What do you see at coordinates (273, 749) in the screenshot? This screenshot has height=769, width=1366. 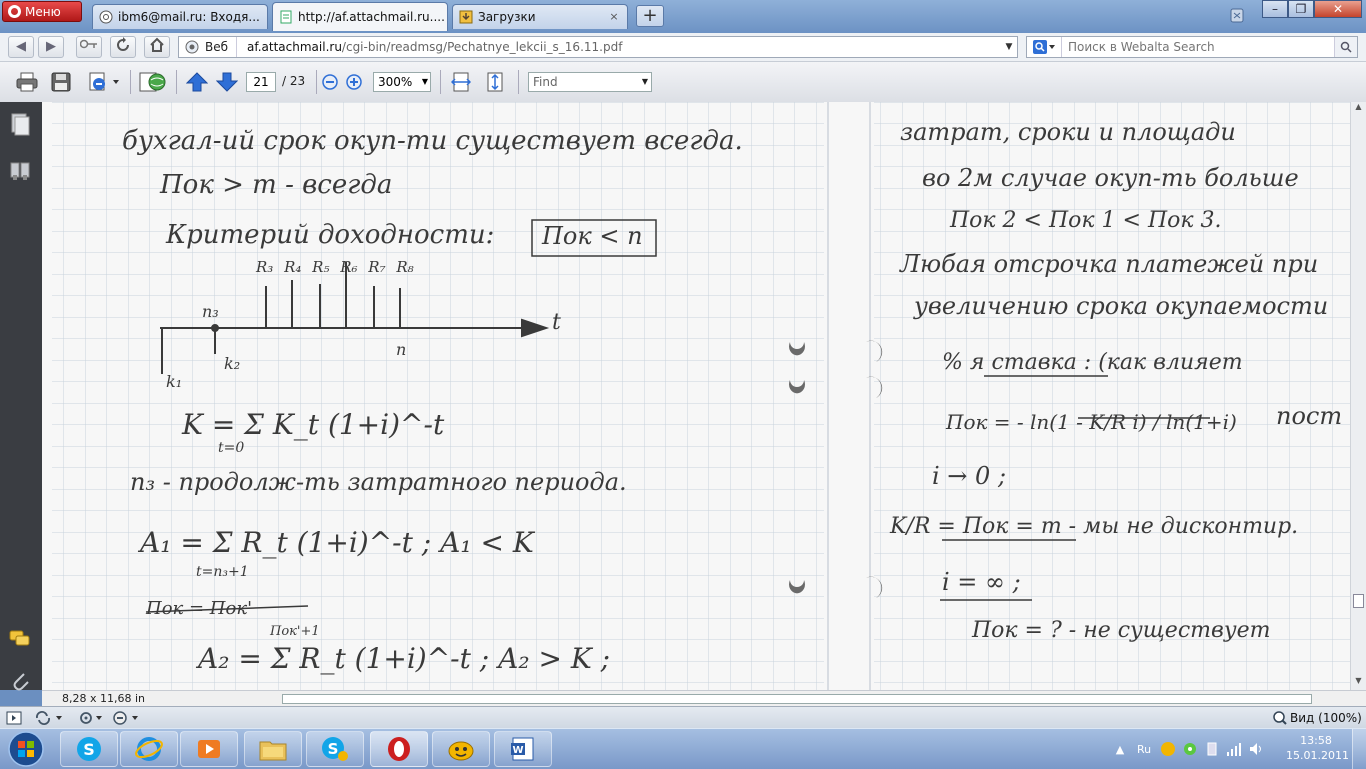 I see `taskbar-explorer` at bounding box center [273, 749].